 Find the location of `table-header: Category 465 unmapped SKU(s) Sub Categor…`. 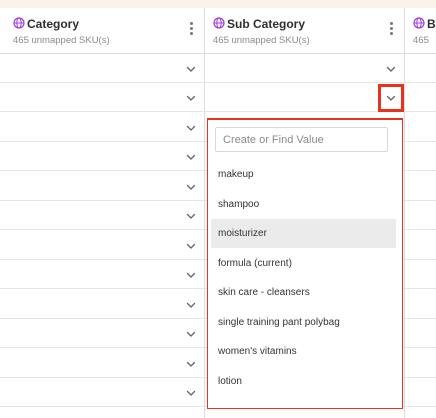

table-header: Category 465 unmapped SKU(s) Sub Categor… is located at coordinates (218, 31).